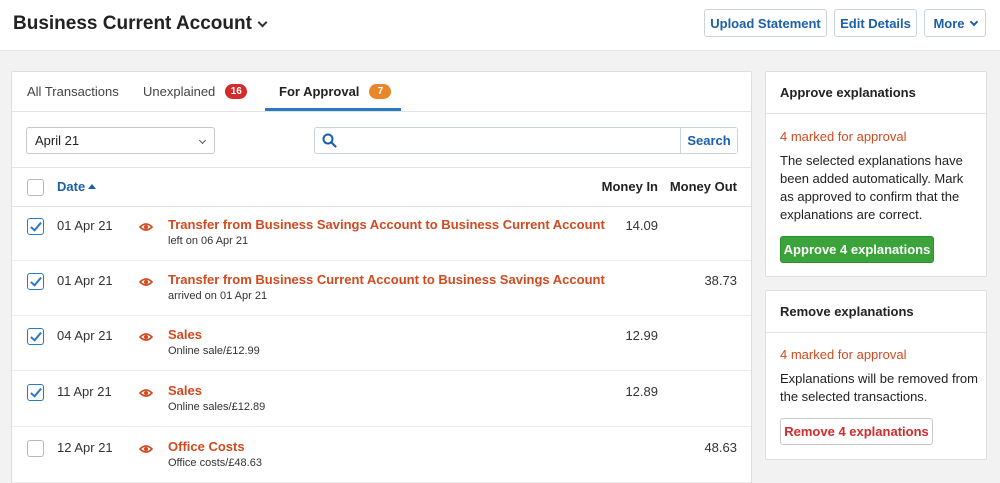 The width and height of the screenshot is (1000, 483). What do you see at coordinates (208, 241) in the screenshot?
I see `transaction-detail: left on 06 Apr 21` at bounding box center [208, 241].